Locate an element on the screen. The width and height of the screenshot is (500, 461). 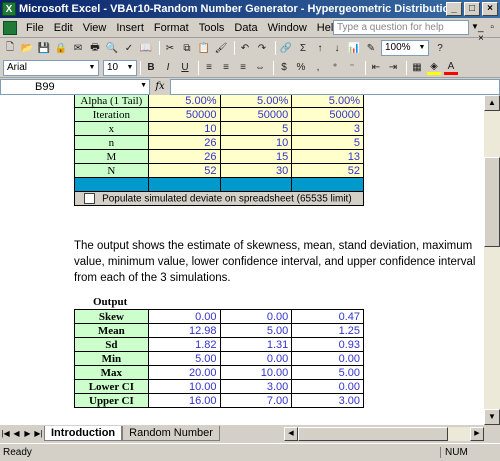
currency-button: $ is located at coordinates (284, 68).